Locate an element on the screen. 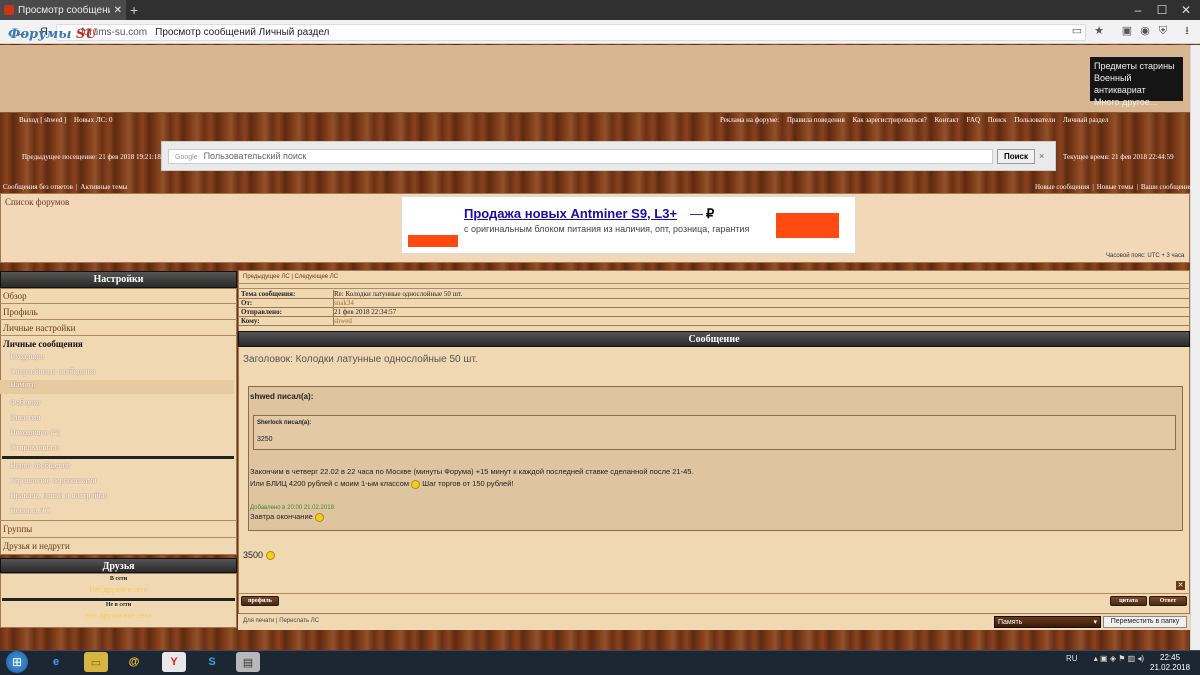 Image resolution: width=1200 pixels, height=675 pixels. logo-main: Форумы is located at coordinates (40, 34).